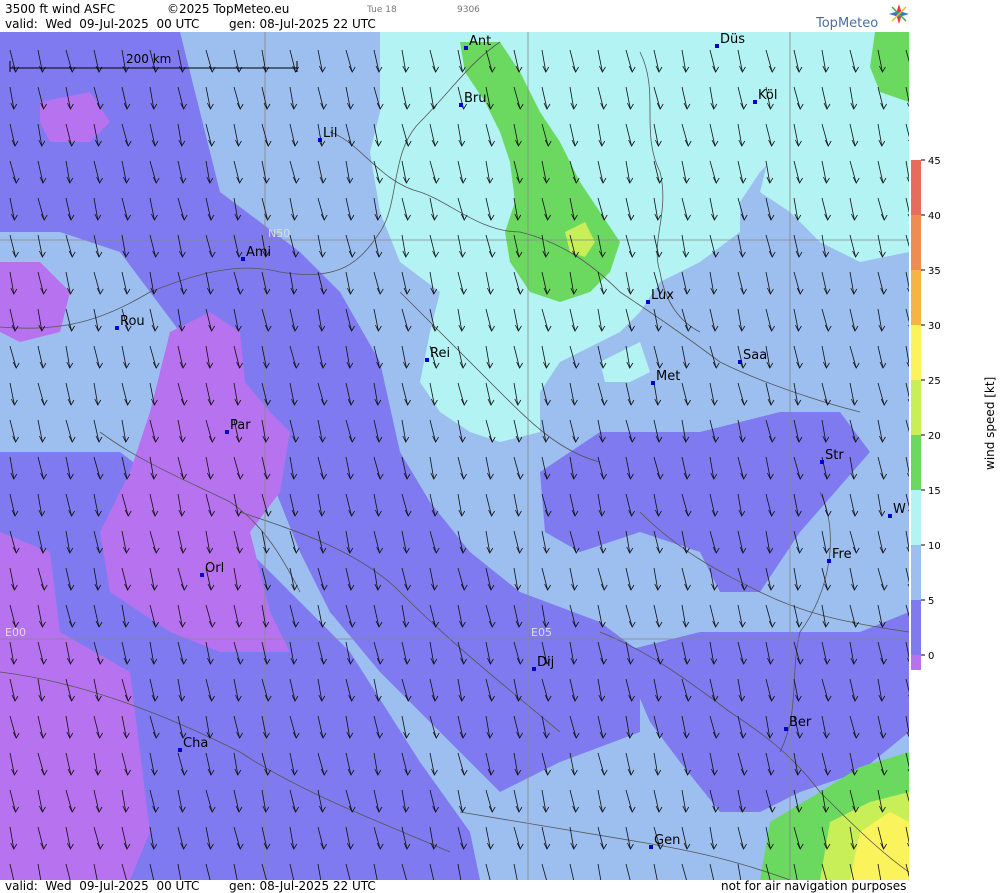  What do you see at coordinates (954, 413) in the screenshot?
I see `wind-speed-legend: 45 40 35 30 25 20 15 10 5 0 wind speed [kt]` at bounding box center [954, 413].